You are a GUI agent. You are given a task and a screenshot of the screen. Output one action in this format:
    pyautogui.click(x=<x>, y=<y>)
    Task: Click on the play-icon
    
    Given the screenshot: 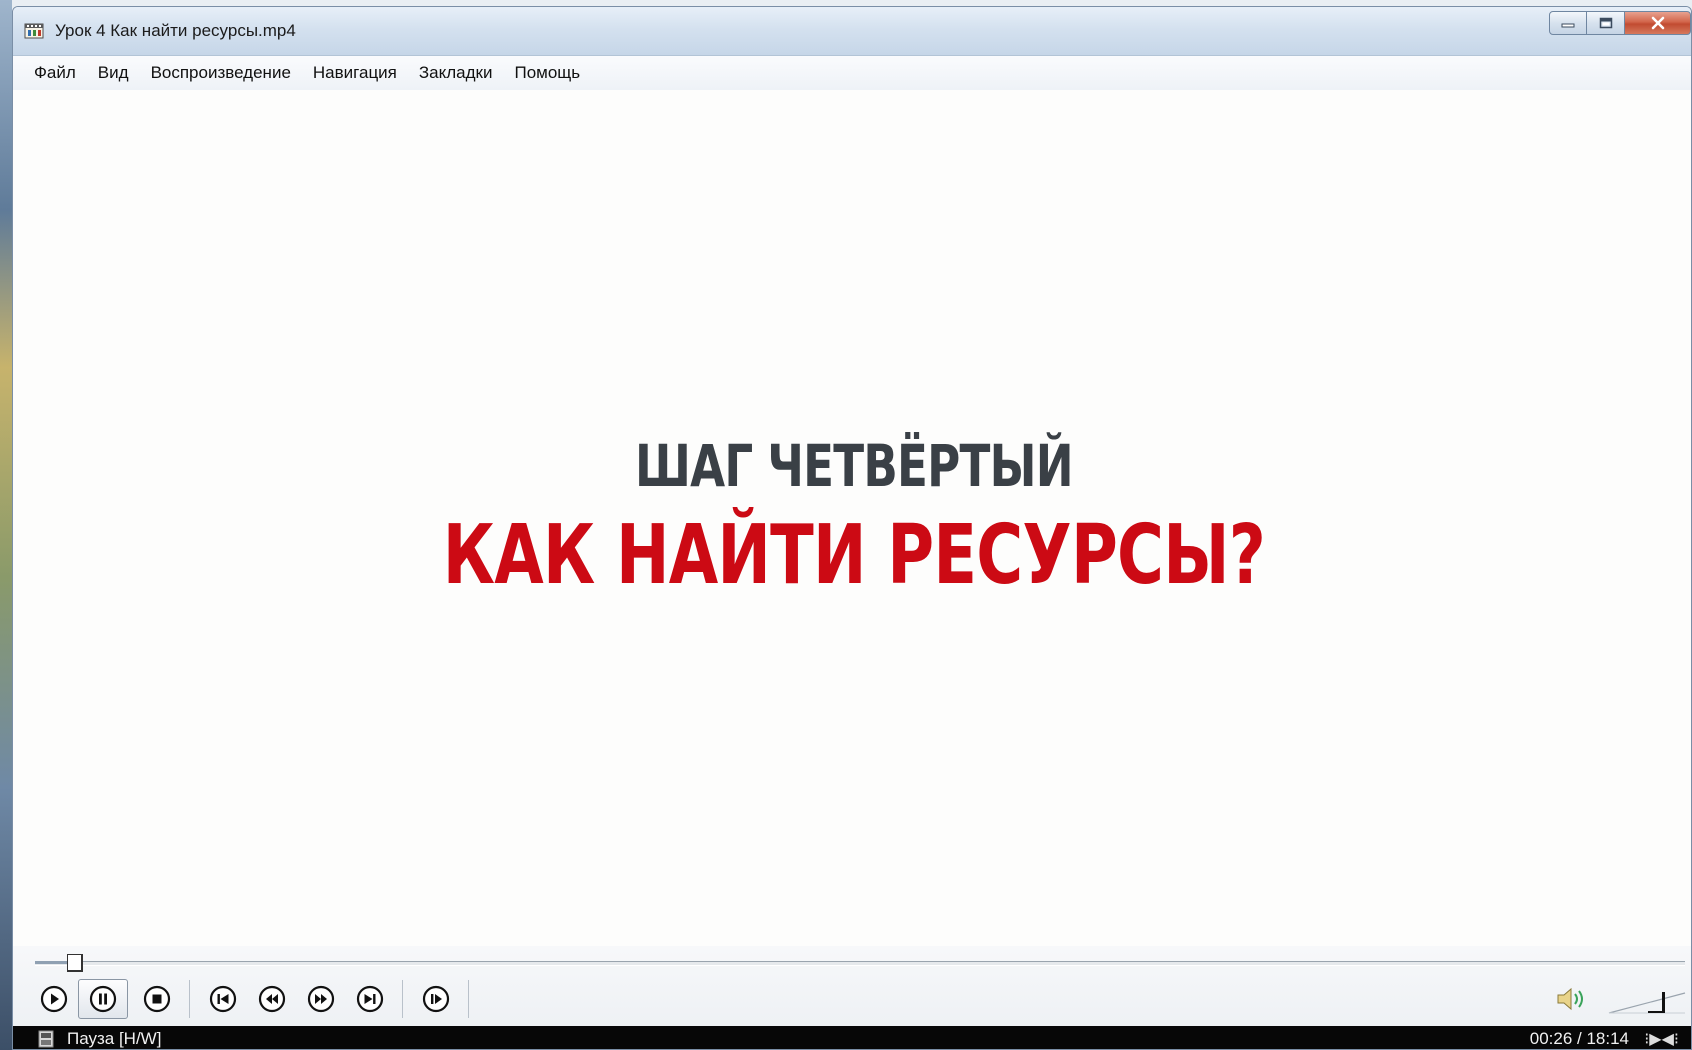 What is the action you would take?
    pyautogui.click(x=54, y=999)
    